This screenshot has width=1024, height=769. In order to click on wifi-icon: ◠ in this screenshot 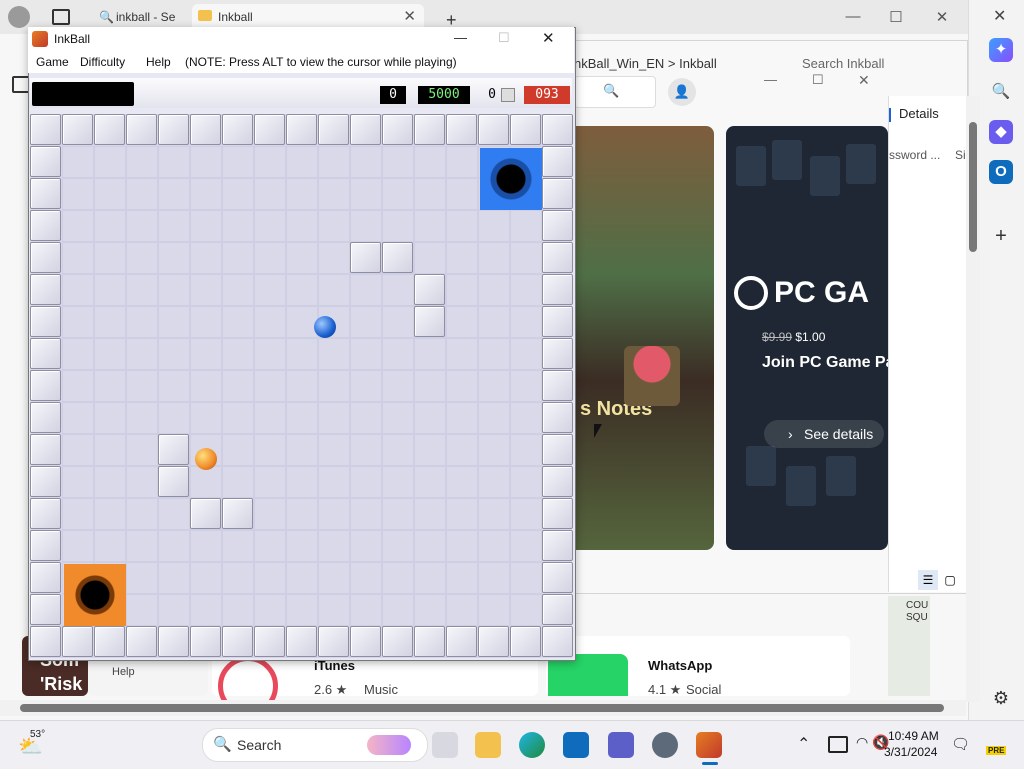, I will do `click(862, 742)`.